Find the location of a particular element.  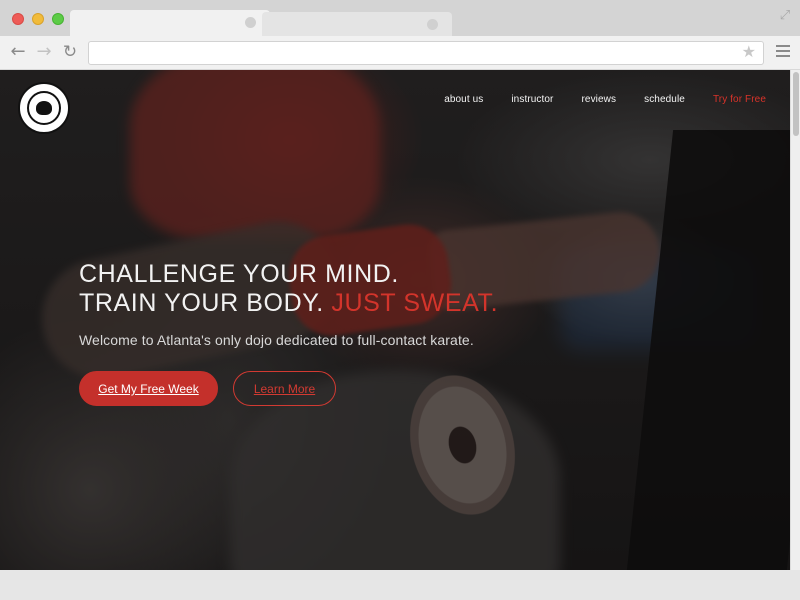

hero-headline-accent: JUST SWEAT. is located at coordinates (415, 303).